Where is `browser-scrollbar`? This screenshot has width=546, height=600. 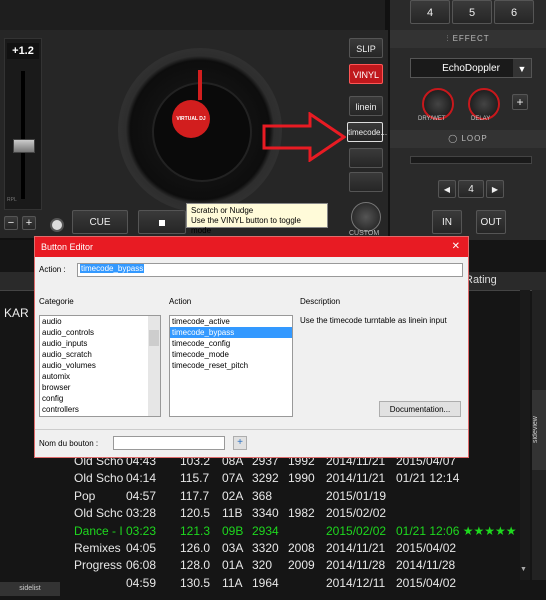 browser-scrollbar is located at coordinates (525, 435).